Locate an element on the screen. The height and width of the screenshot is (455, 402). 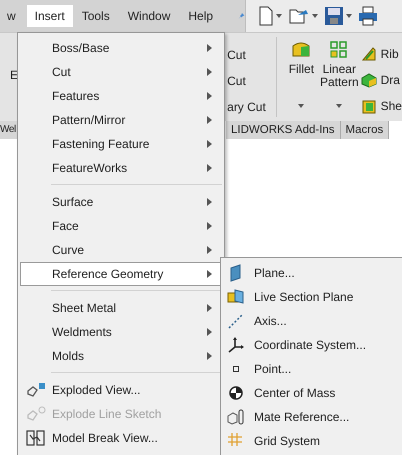
menu-item: Sheet Metal is located at coordinates (121, 308).